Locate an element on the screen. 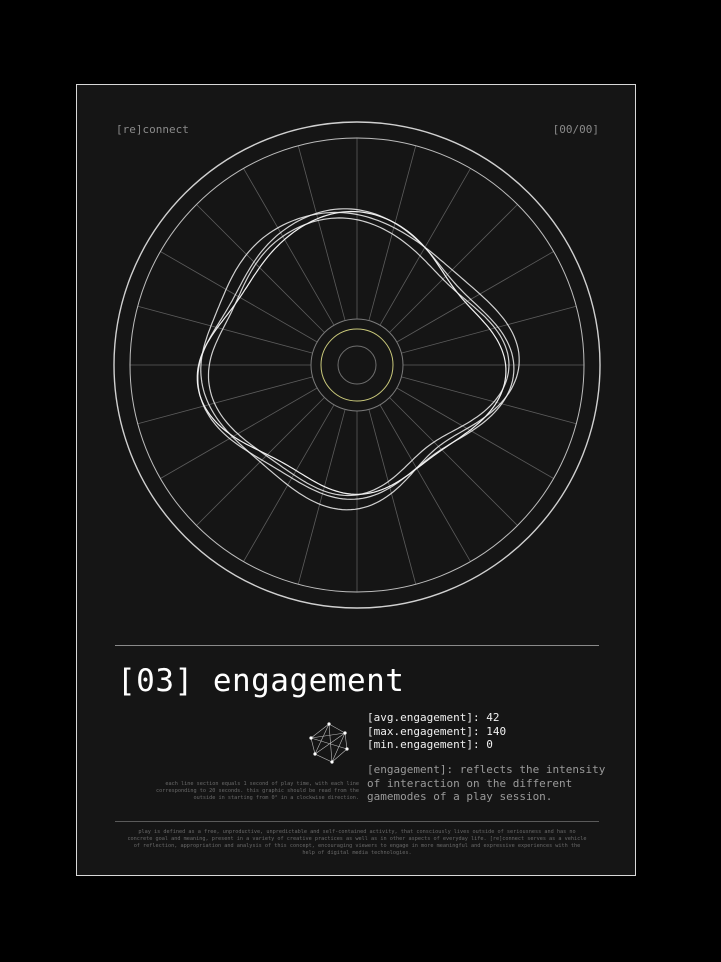 The image size is (721, 962). divider-bottom is located at coordinates (357, 821).